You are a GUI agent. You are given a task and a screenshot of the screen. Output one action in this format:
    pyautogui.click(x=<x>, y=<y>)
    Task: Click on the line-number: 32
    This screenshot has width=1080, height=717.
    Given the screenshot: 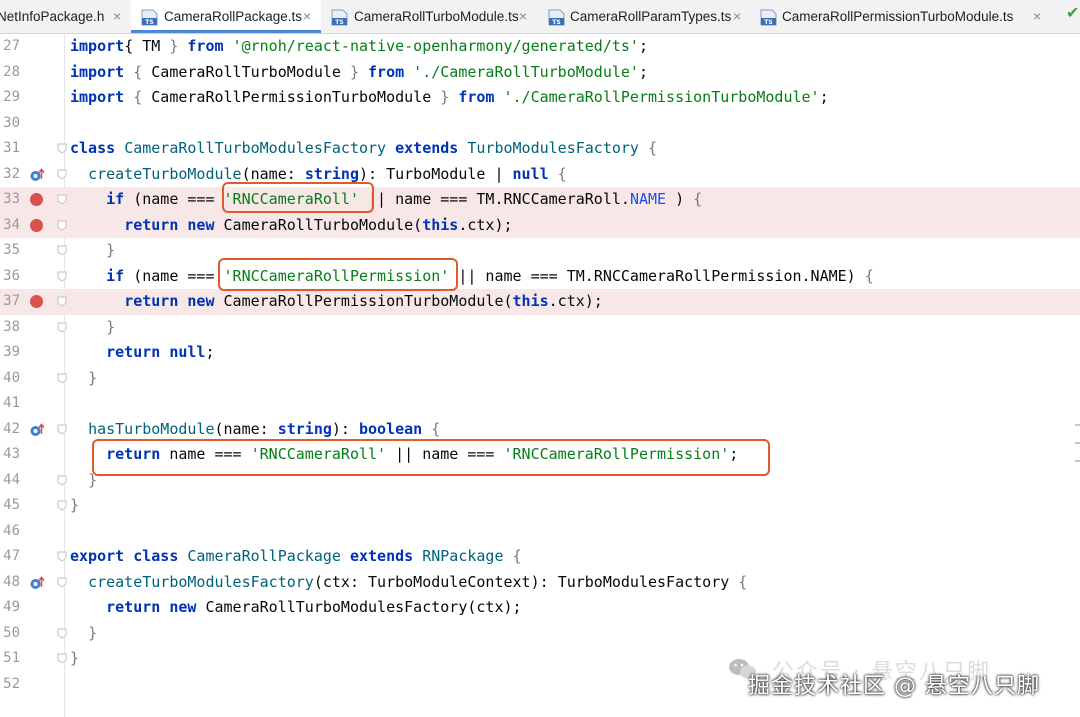 What is the action you would take?
    pyautogui.click(x=10, y=175)
    